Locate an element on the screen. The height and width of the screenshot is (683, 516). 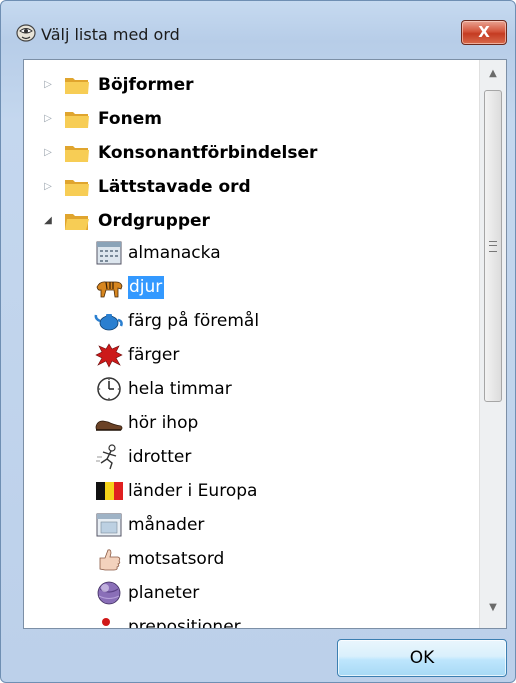
paint-splash-icon is located at coordinates (109, 355).